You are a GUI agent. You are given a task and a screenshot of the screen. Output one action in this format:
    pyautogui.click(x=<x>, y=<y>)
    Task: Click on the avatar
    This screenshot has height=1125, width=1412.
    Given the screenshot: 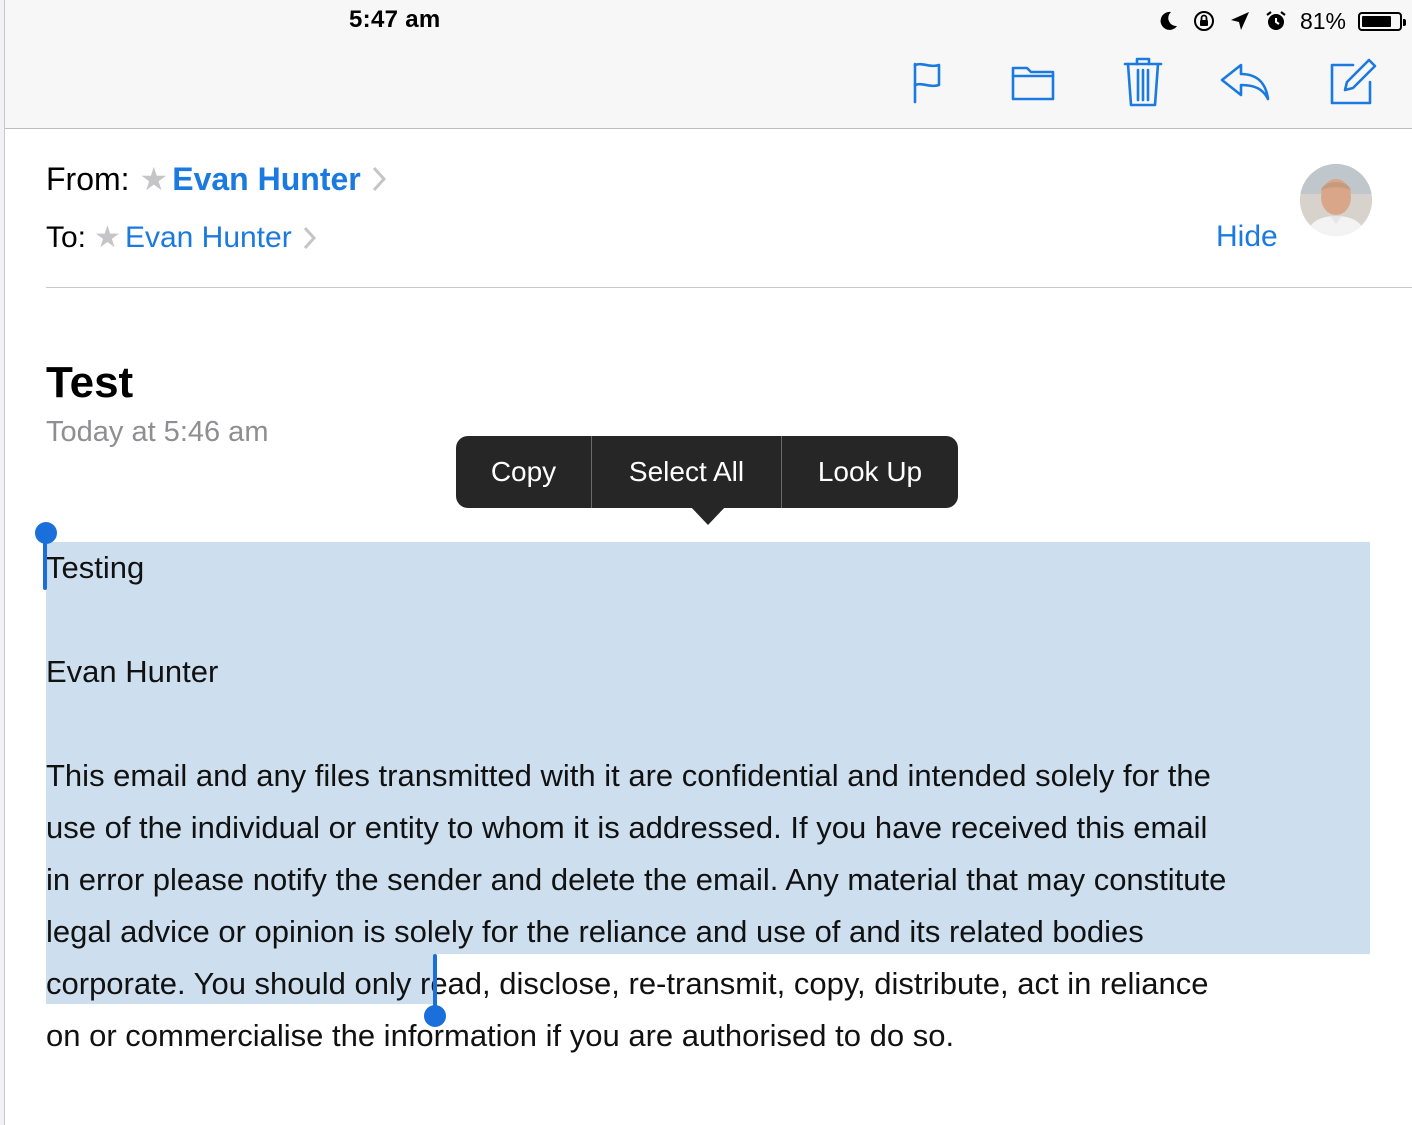 What is the action you would take?
    pyautogui.click(x=1336, y=200)
    